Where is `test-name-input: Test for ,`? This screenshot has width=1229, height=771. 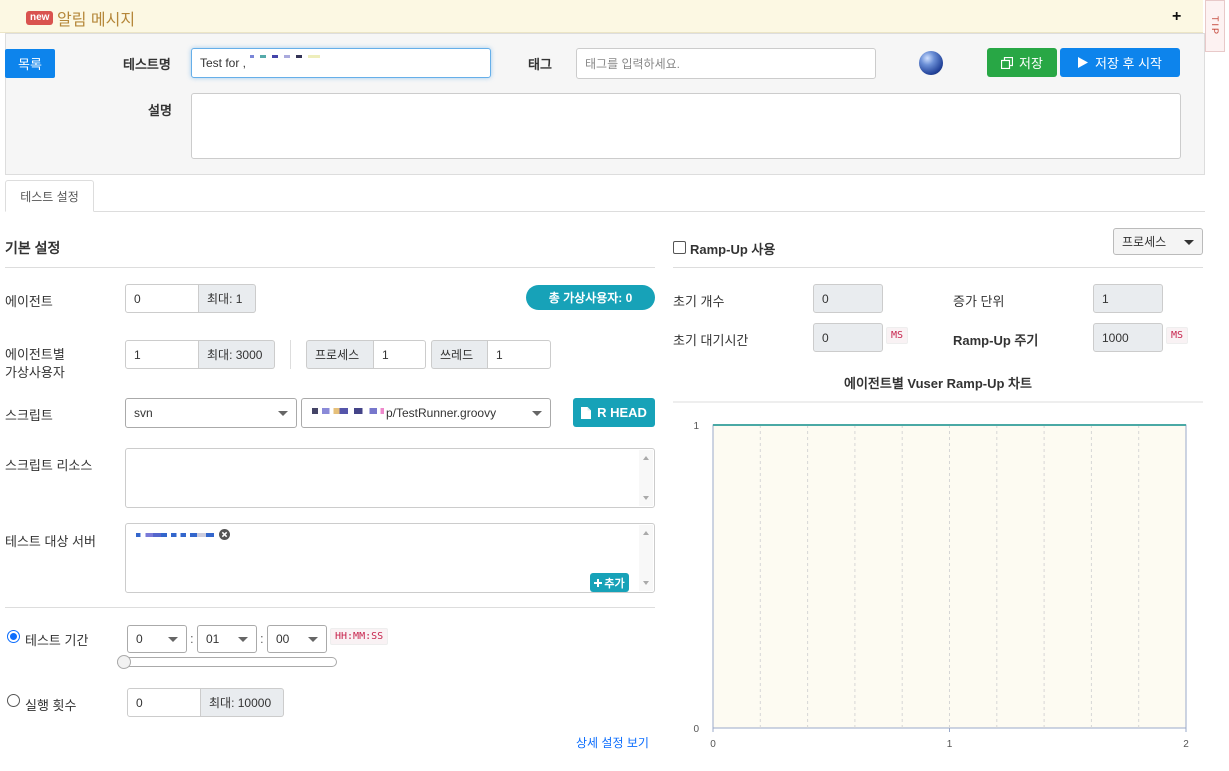 test-name-input: Test for , is located at coordinates (341, 63).